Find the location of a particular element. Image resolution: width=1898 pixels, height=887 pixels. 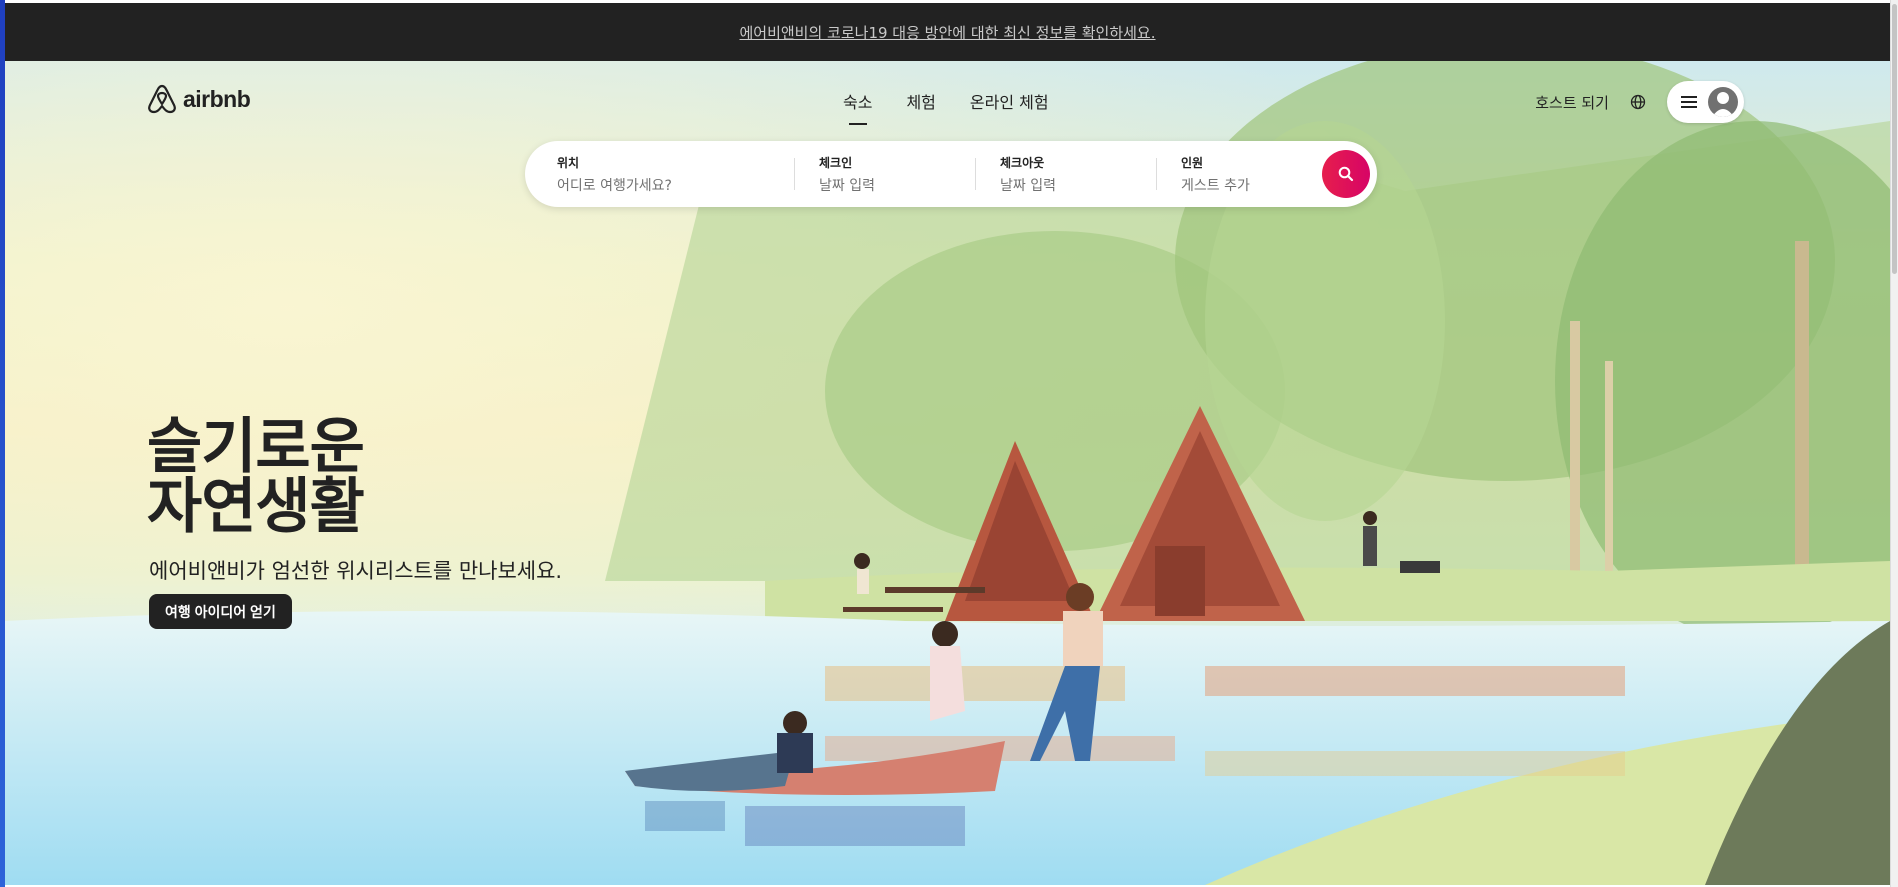

globe-icon is located at coordinates (1638, 102).